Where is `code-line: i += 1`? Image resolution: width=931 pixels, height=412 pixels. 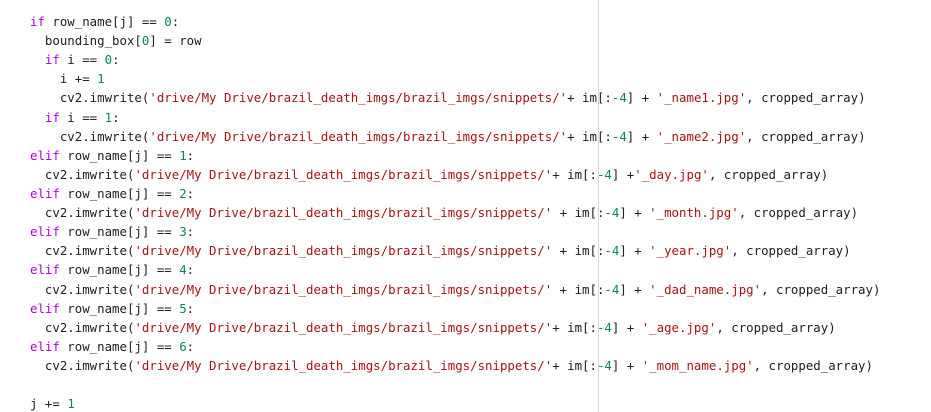 code-line: i += 1 is located at coordinates (455, 78).